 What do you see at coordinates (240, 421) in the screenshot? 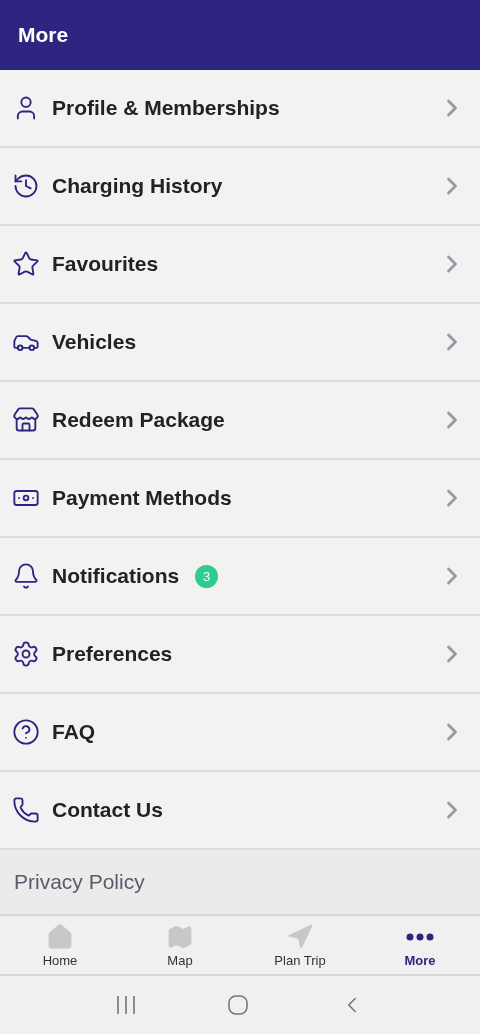
I see `menu-item: Redeem Package` at bounding box center [240, 421].